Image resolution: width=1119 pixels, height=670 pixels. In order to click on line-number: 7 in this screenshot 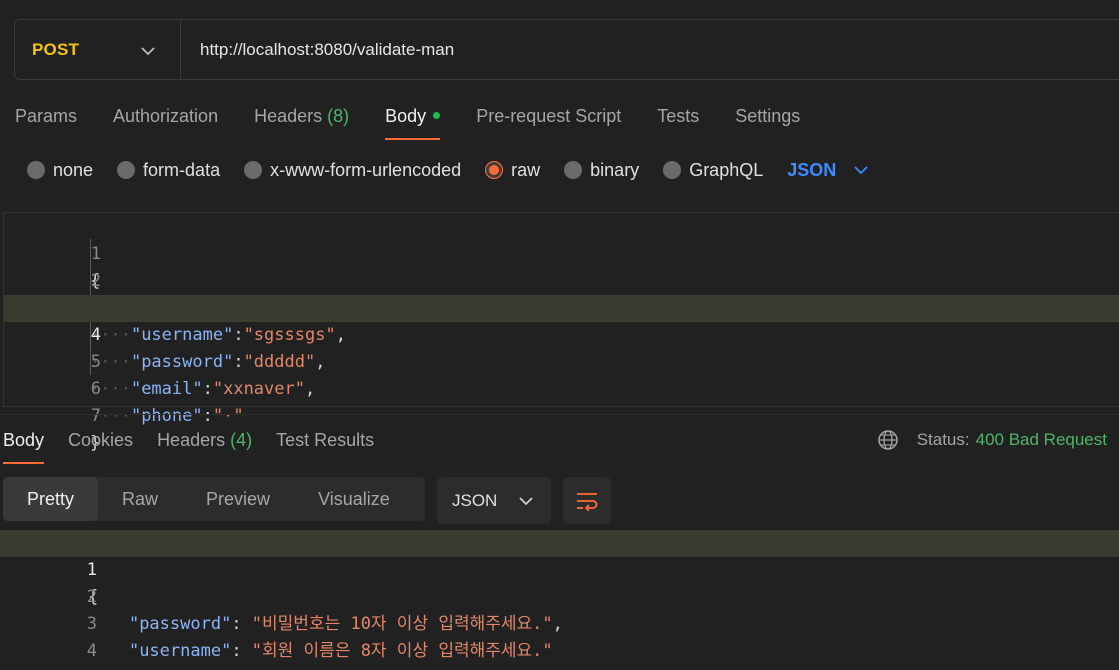, I will do `click(95, 416)`.